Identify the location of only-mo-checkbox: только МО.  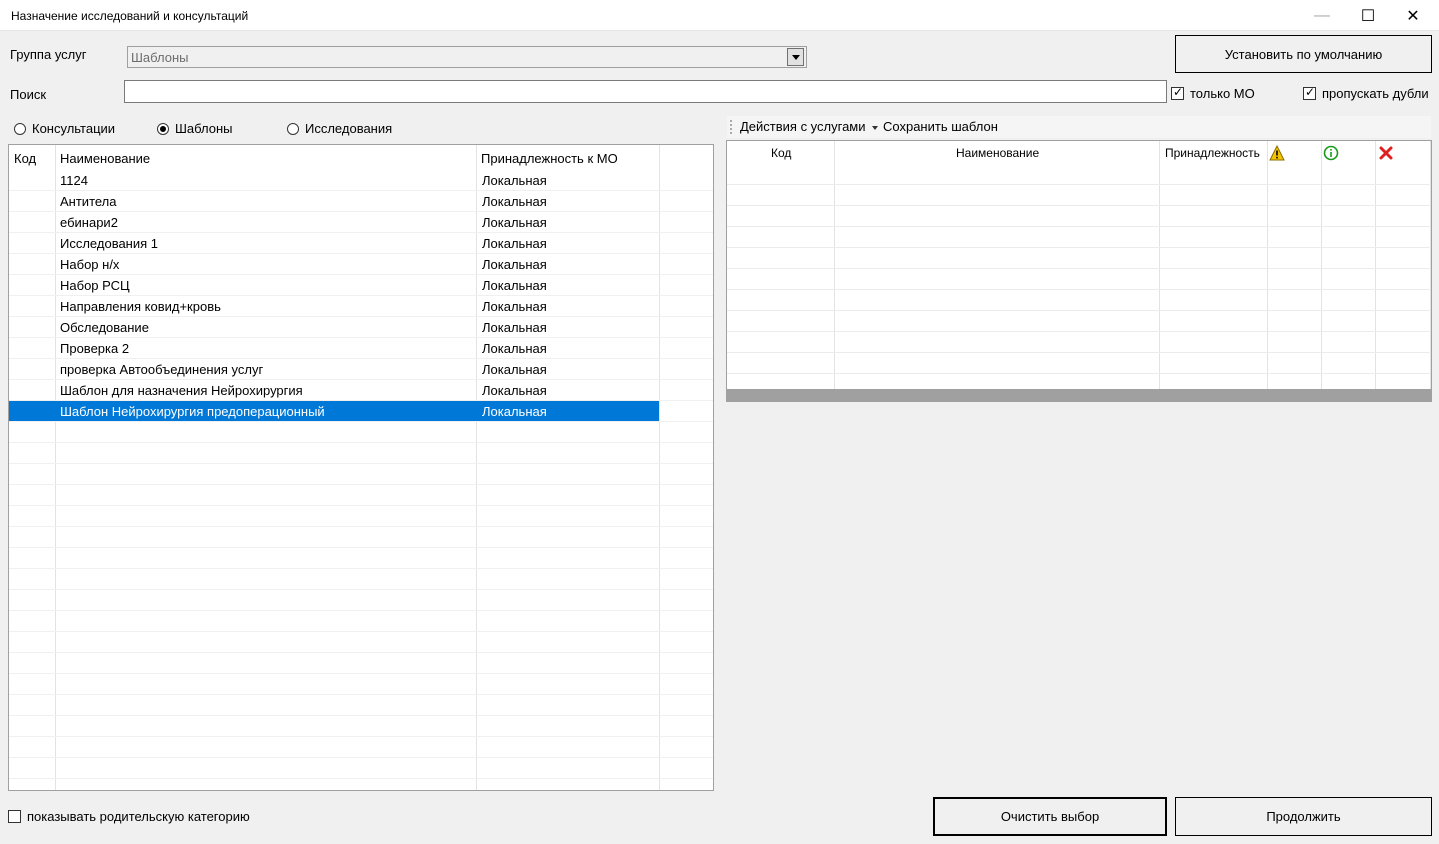
(1213, 93).